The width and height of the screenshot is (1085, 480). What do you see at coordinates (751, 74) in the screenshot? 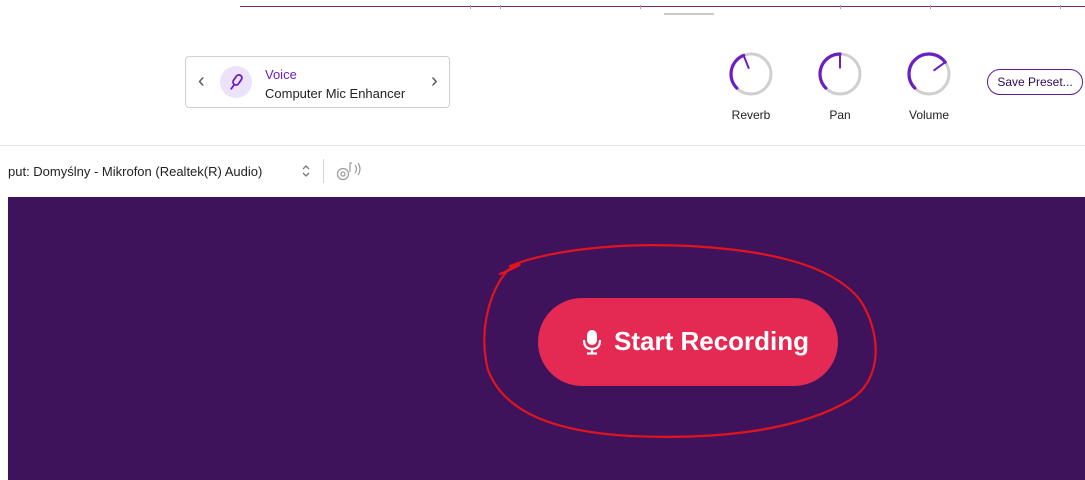
I see `reverb-knob` at bounding box center [751, 74].